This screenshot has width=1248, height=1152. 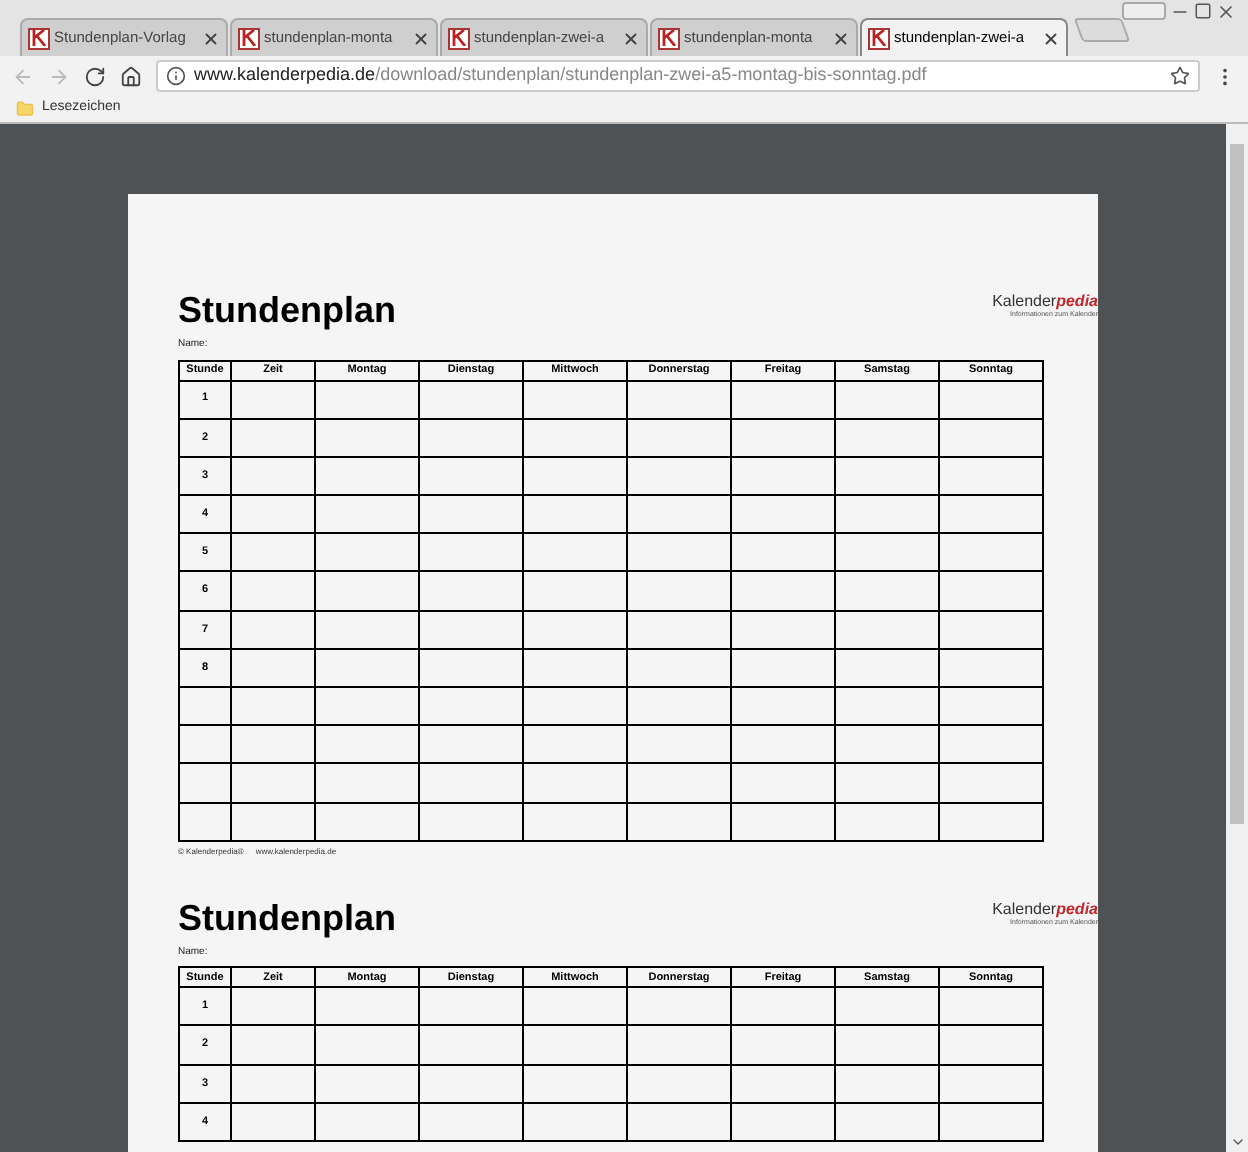 I want to click on folder-icon, so click(x=25, y=109).